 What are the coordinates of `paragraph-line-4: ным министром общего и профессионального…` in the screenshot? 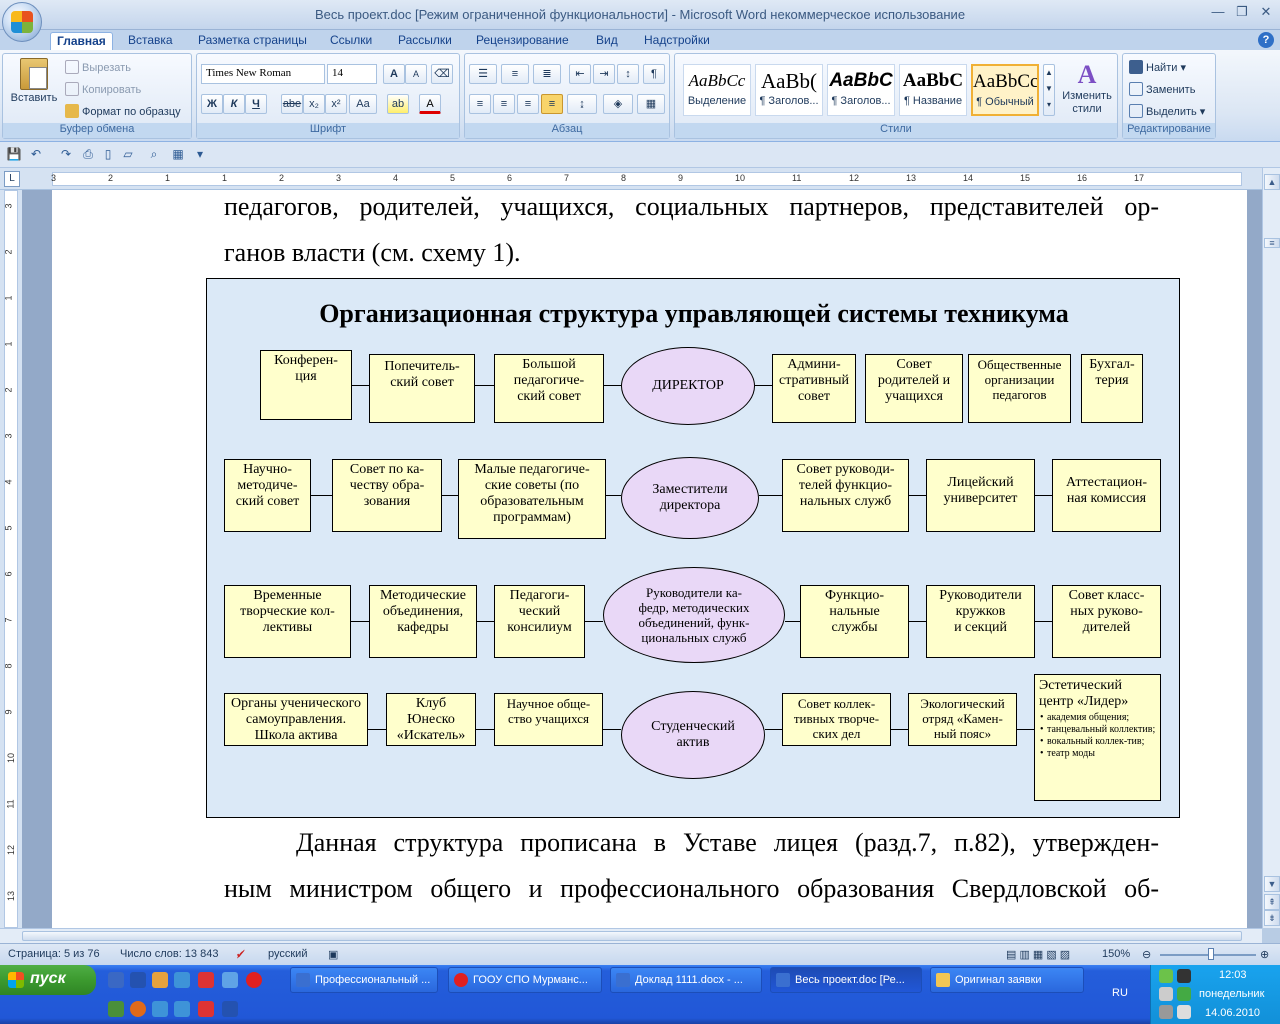 It's located at (691, 889).